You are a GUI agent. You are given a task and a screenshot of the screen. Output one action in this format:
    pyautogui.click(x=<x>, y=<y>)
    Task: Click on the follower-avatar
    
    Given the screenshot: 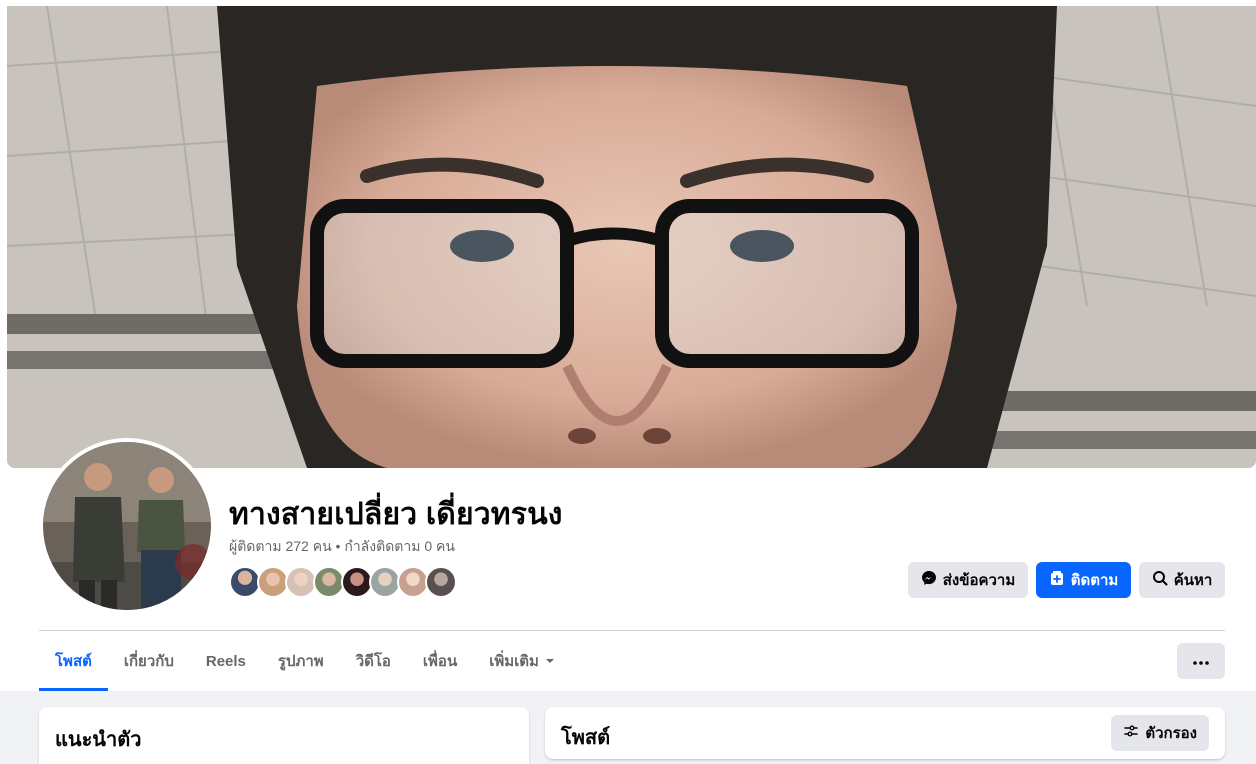 What is the action you would take?
    pyautogui.click(x=441, y=582)
    